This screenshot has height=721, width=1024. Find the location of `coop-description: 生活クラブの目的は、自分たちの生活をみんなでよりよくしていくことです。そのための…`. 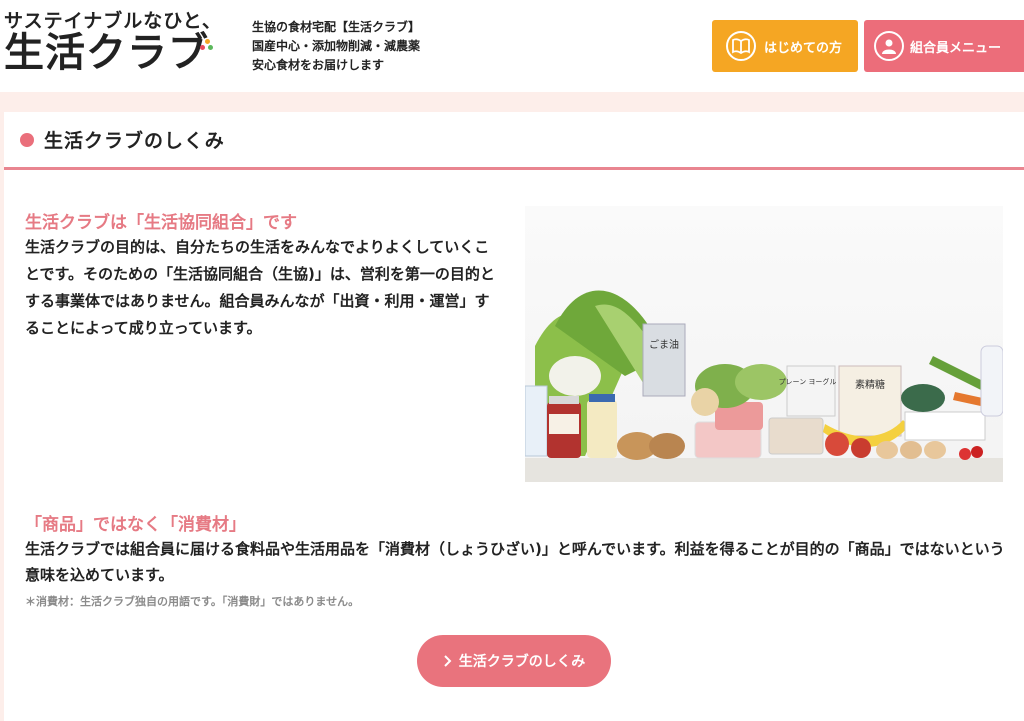

coop-description: 生活クラブの目的は、自分たちの生活をみんなでよりよくしていくことです。そのための… is located at coordinates (260, 287).